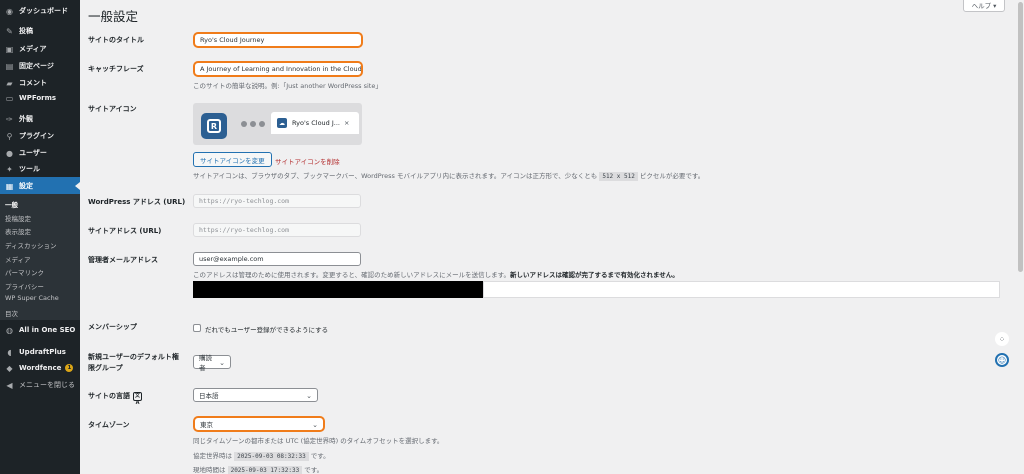  Describe the element at coordinates (11, 313) in the screenshot. I see `submenu-toc: 目次` at that location.